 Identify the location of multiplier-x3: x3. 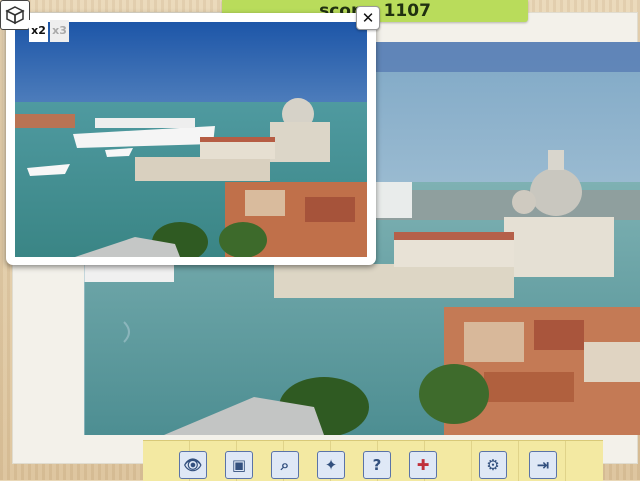
(59, 31).